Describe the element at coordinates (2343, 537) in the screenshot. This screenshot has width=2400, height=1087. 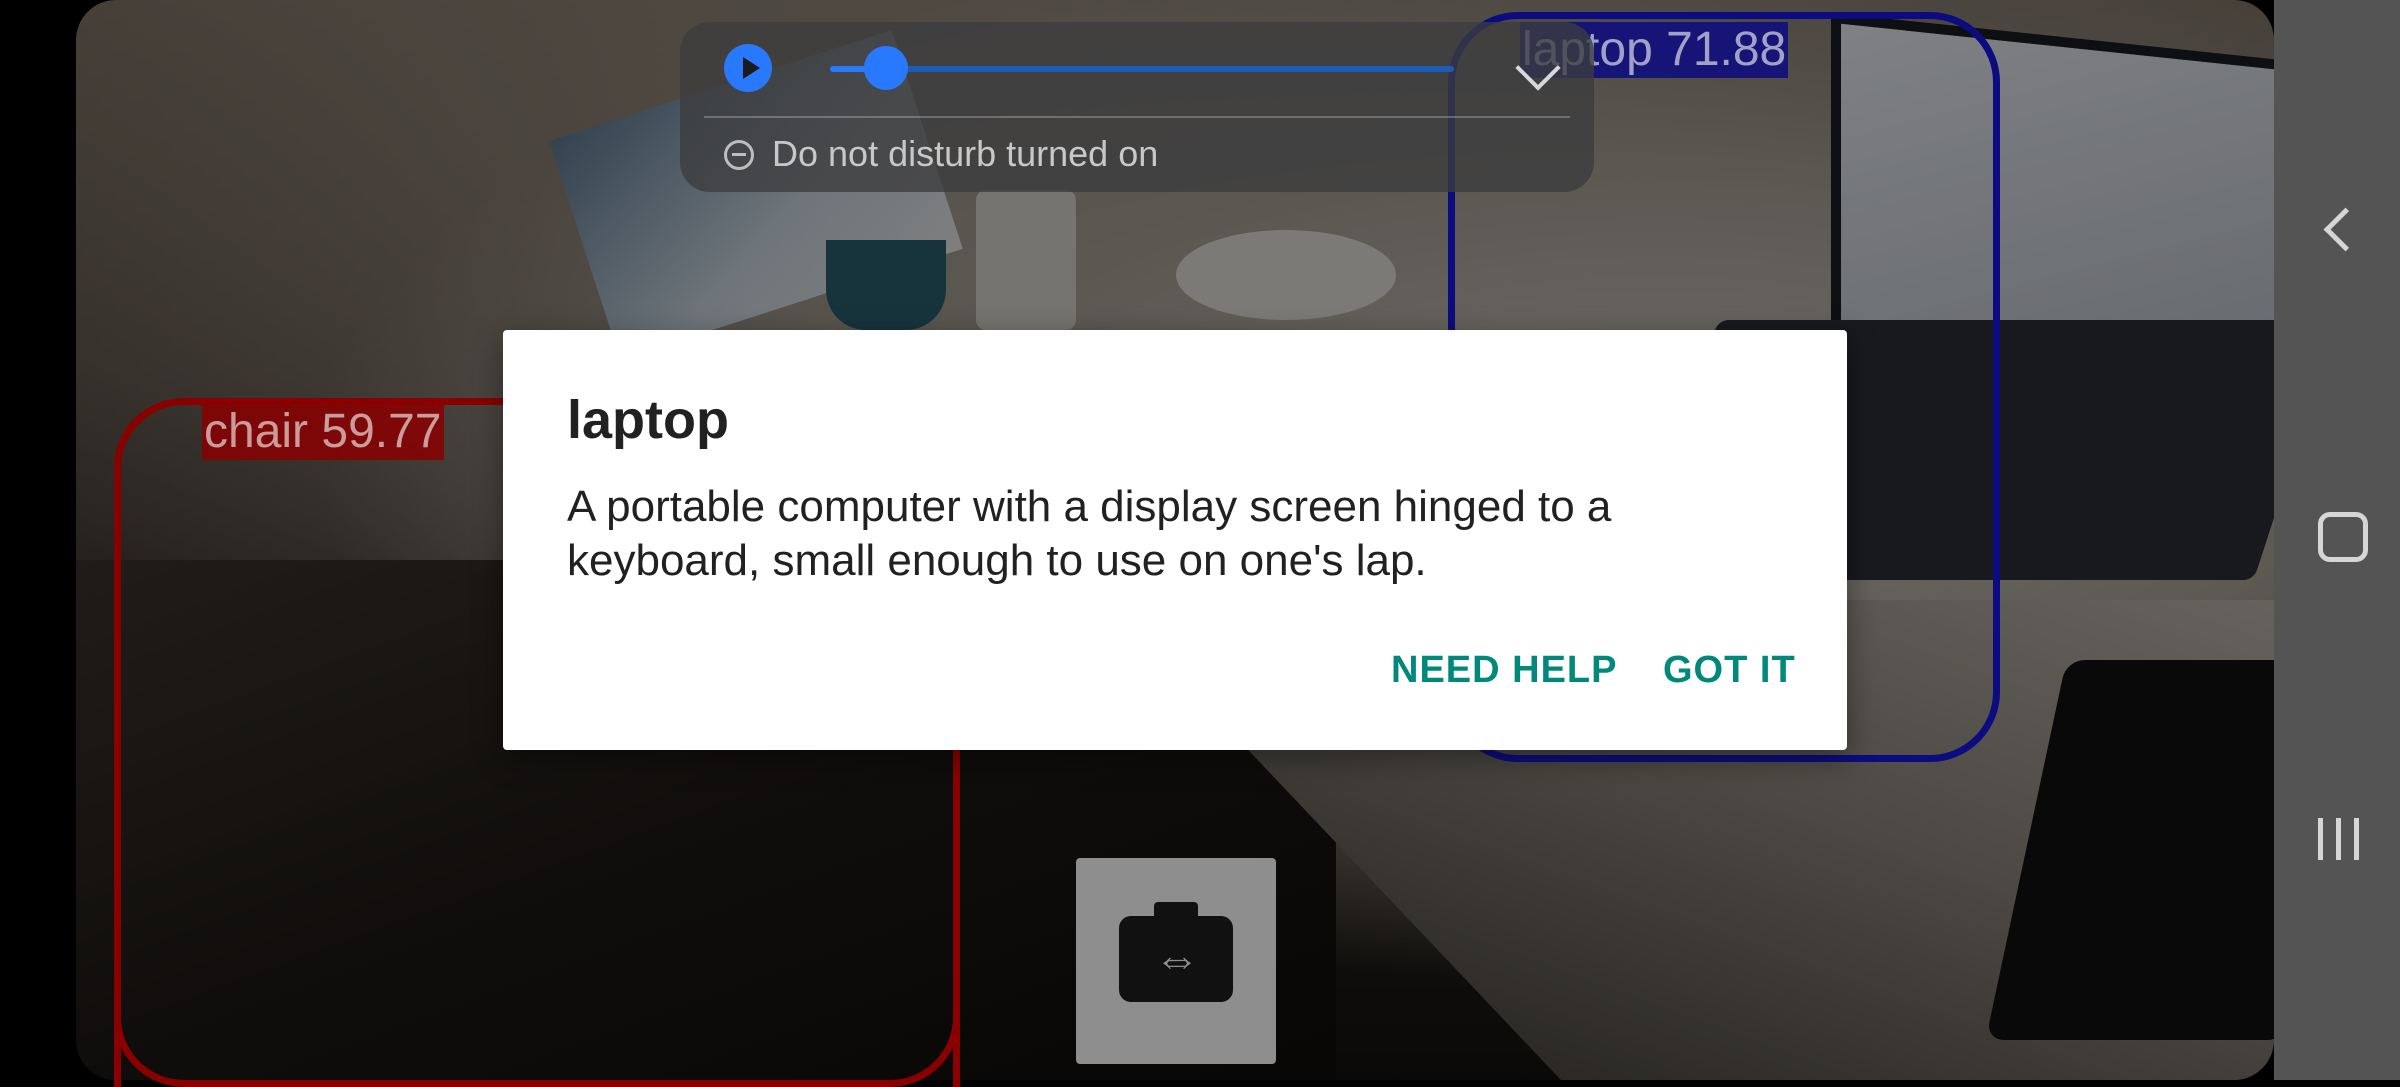
I see `home-icon` at that location.